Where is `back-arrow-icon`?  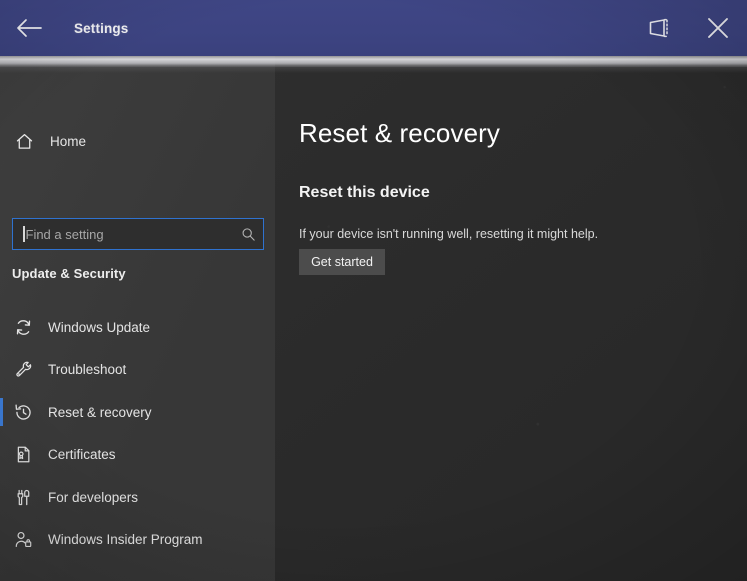 back-arrow-icon is located at coordinates (29, 28).